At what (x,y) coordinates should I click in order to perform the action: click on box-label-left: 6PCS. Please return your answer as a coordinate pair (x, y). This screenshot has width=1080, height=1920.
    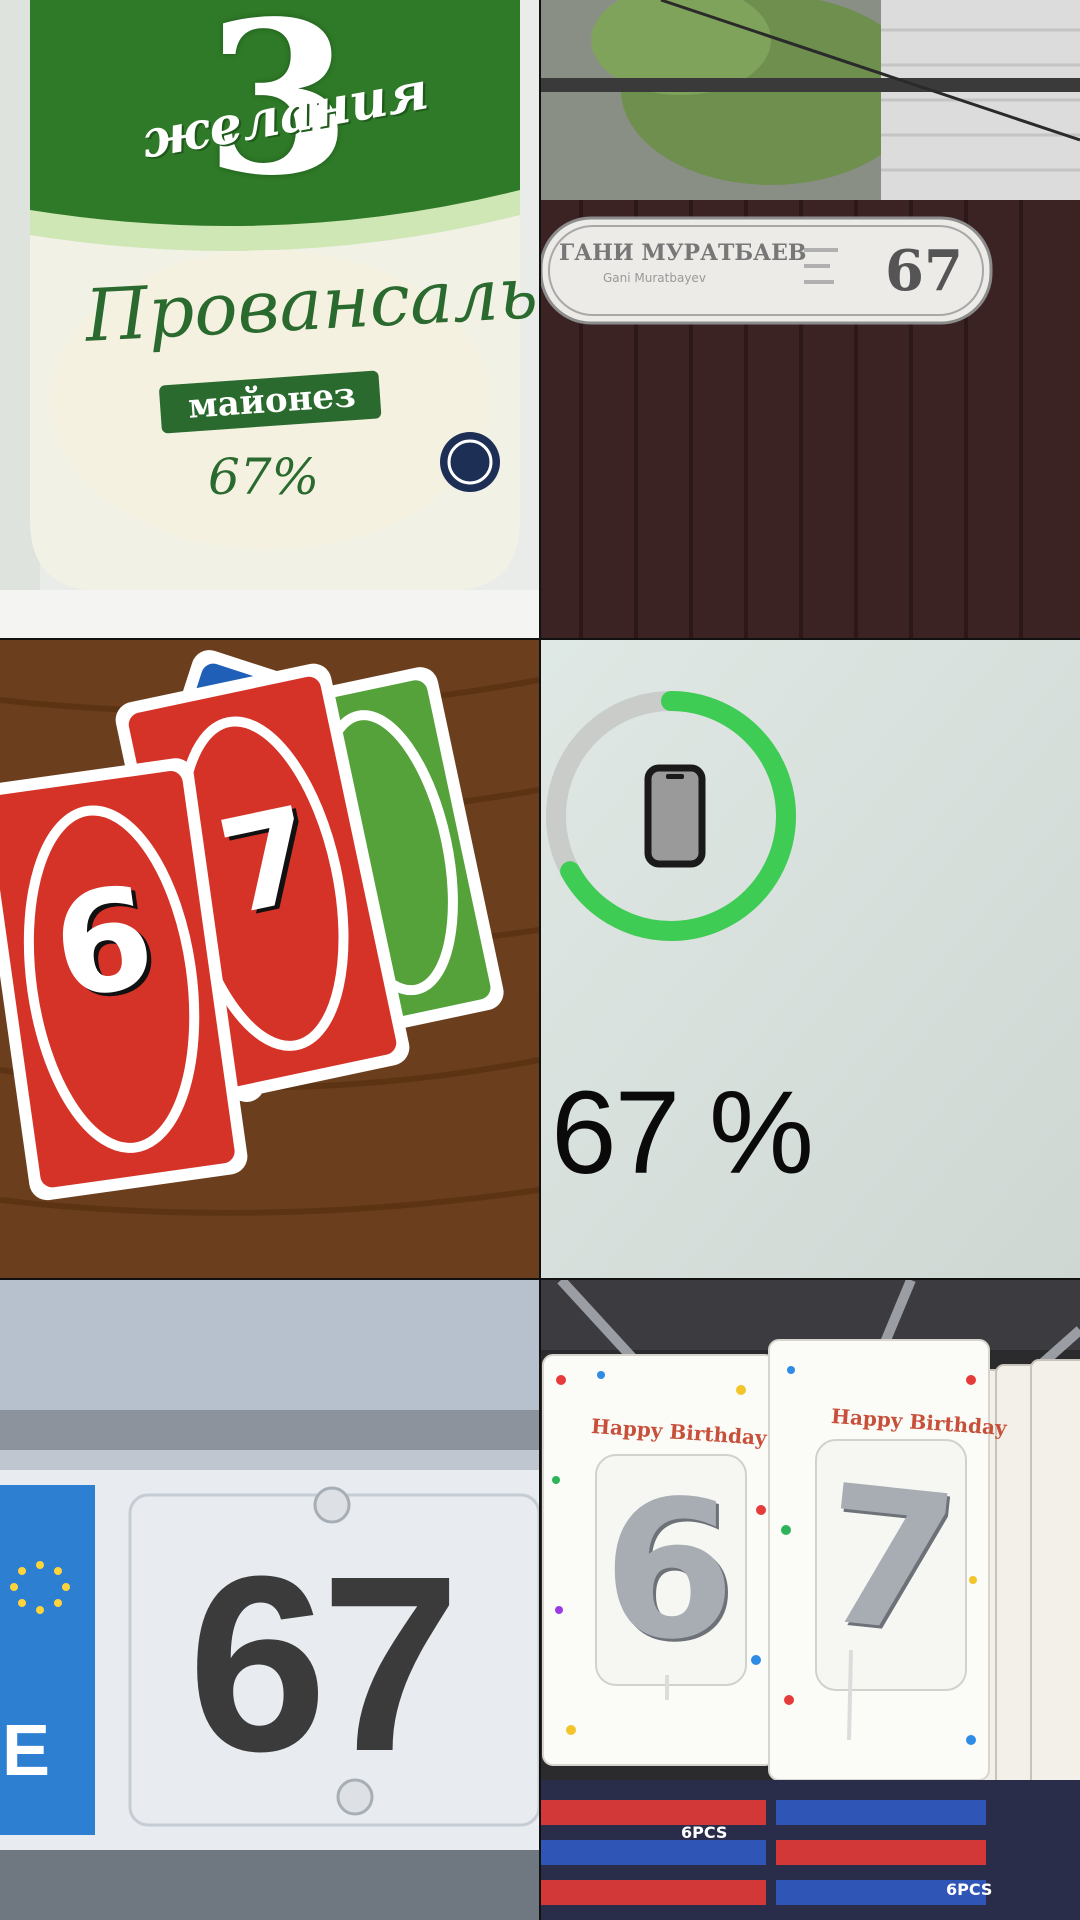
    Looking at the image, I should click on (704, 1832).